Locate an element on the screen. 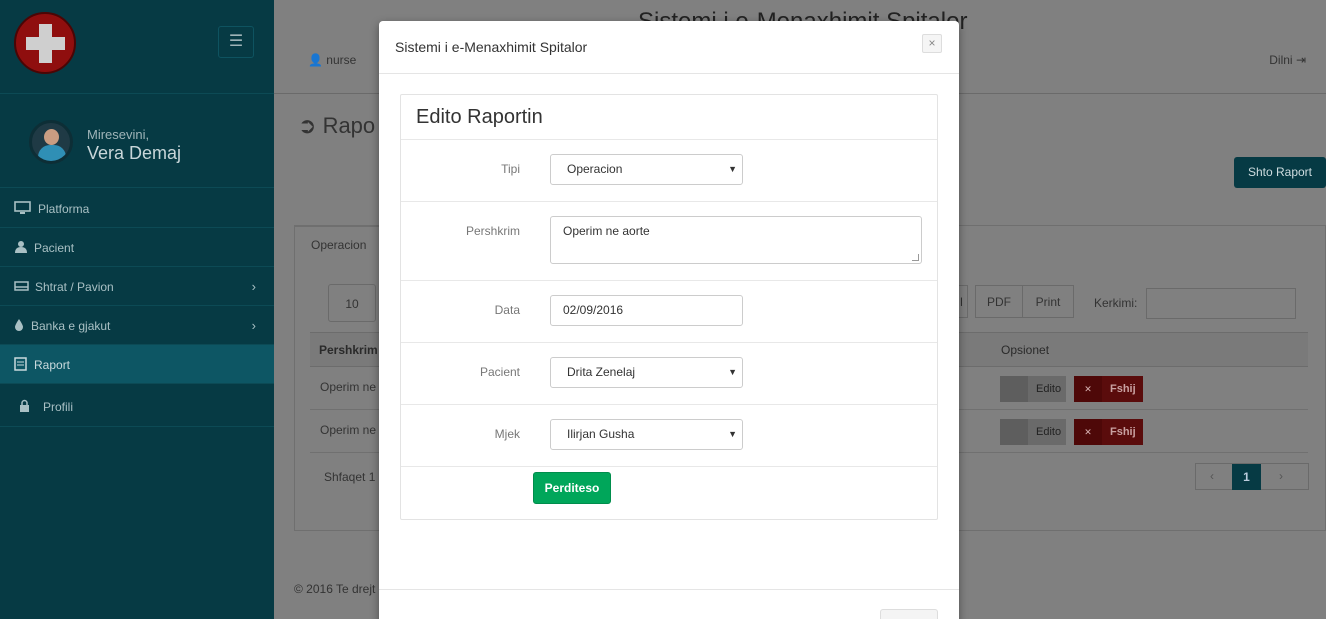  sidebar-item-label: Raport is located at coordinates (52, 365).